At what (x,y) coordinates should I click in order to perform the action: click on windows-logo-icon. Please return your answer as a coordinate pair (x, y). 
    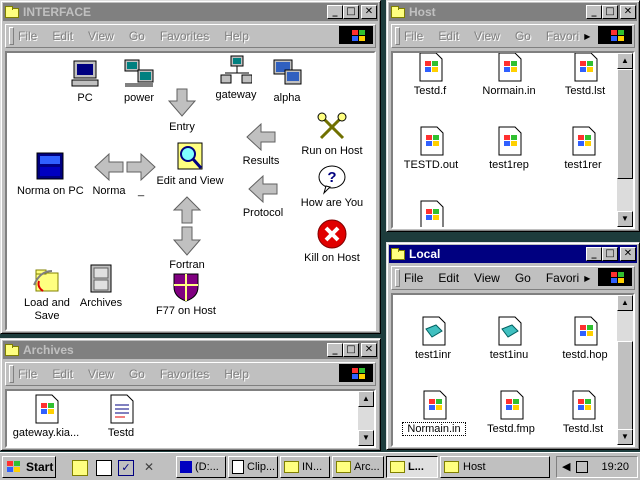
    Looking at the image, I should click on (356, 35).